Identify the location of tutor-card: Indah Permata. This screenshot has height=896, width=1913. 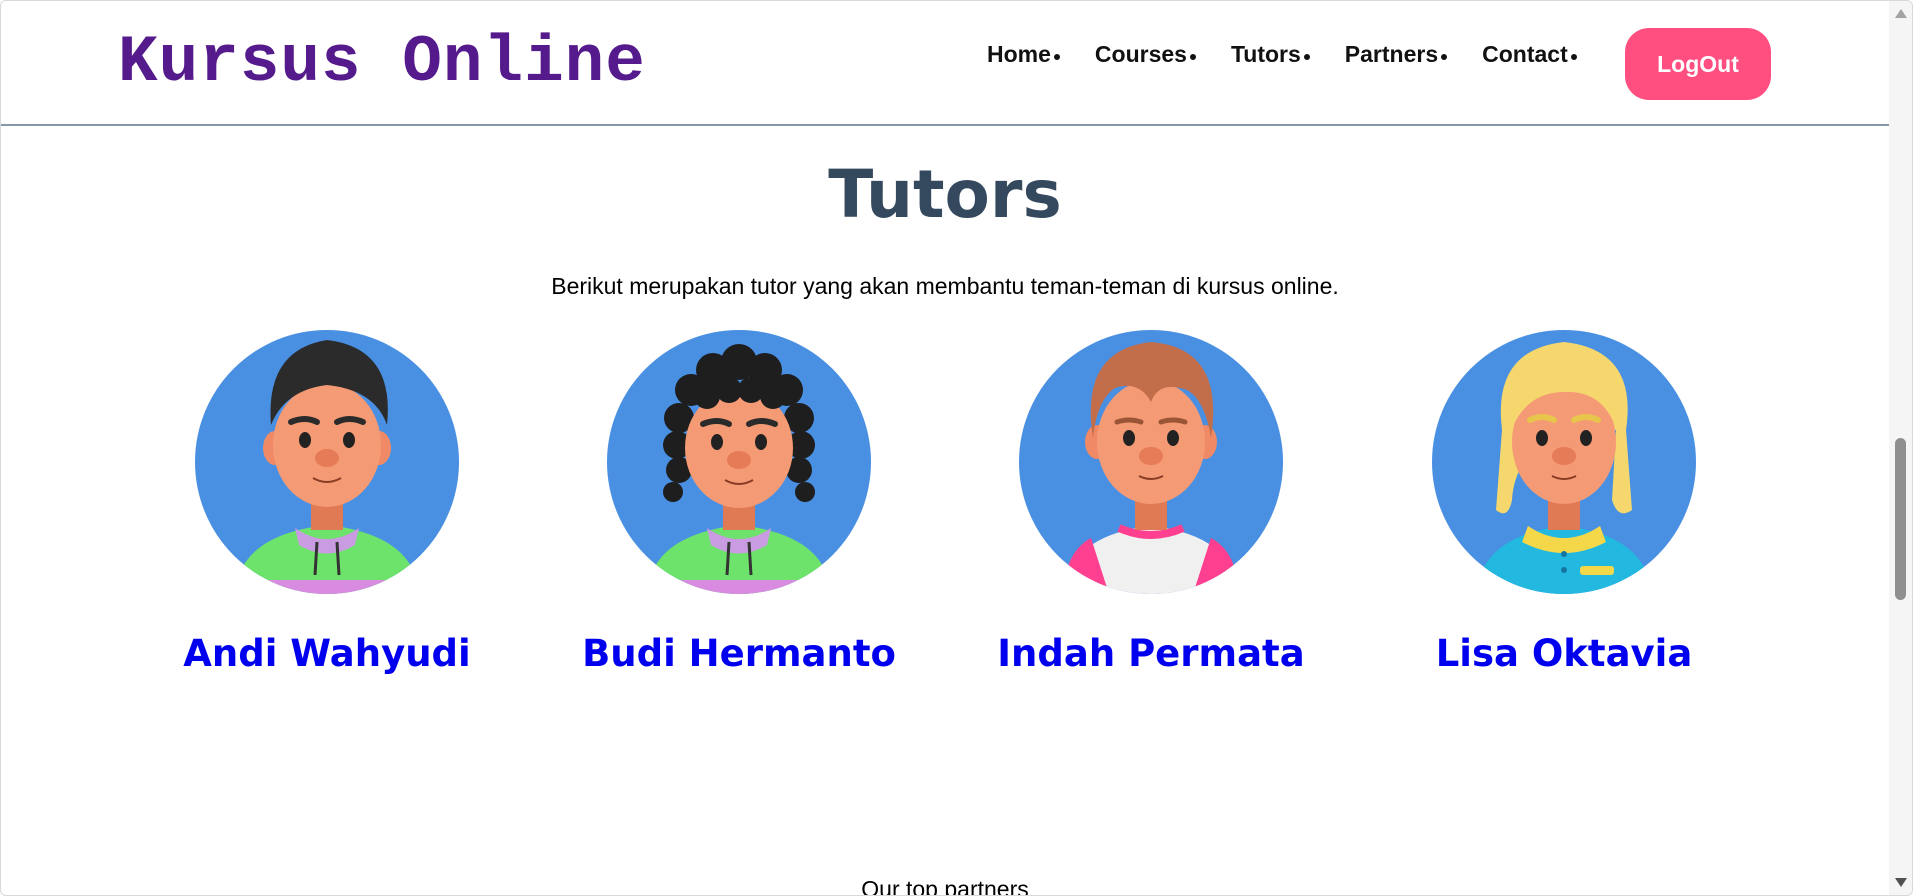
(1151, 502).